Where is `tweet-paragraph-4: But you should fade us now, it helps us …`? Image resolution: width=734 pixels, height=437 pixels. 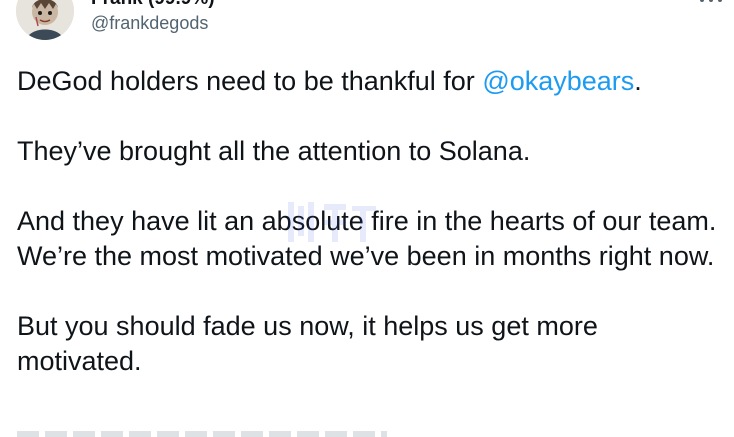 tweet-paragraph-4: But you should fade us now, it helps us … is located at coordinates (307, 343).